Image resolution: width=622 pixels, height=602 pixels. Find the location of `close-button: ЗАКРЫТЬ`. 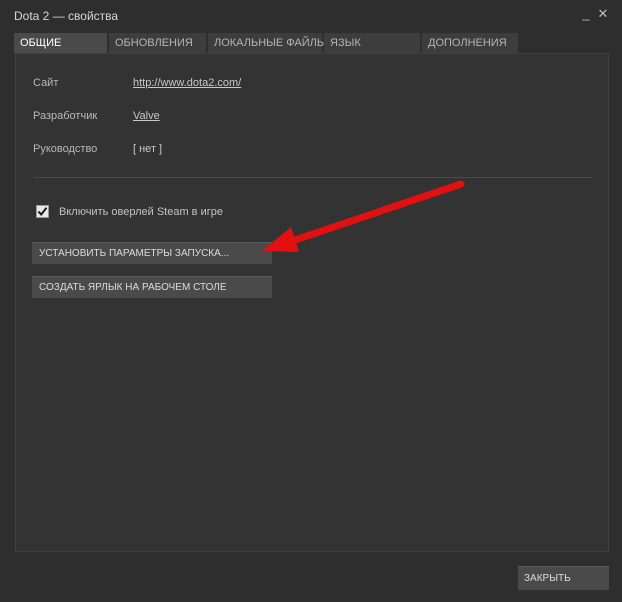

close-button: ЗАКРЫТЬ is located at coordinates (563, 578).